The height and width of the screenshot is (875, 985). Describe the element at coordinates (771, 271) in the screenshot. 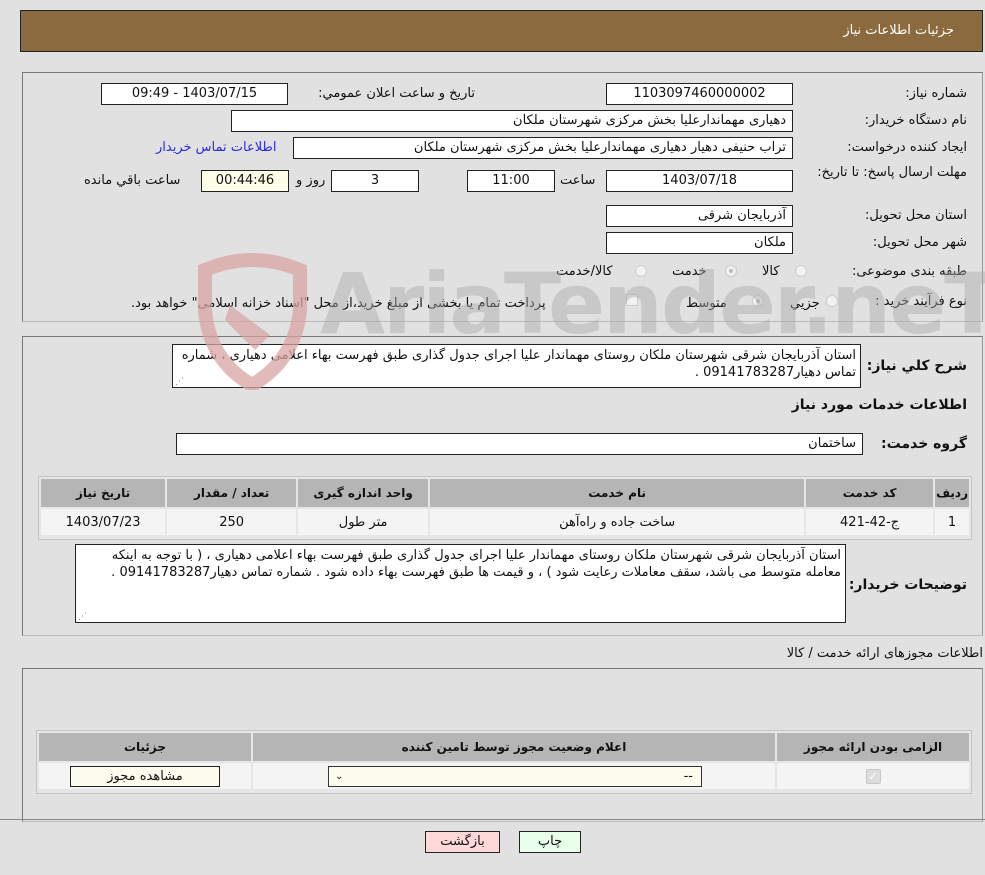

I see `category-option-goods: کالا` at that location.